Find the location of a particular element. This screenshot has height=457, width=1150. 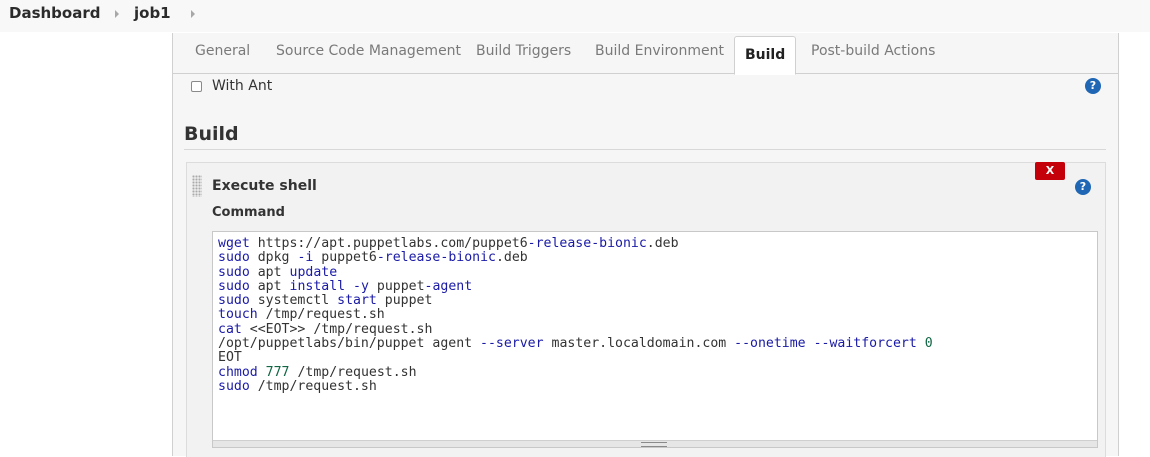

code-line: sudo apt install -y puppet-agent is located at coordinates (345, 286).